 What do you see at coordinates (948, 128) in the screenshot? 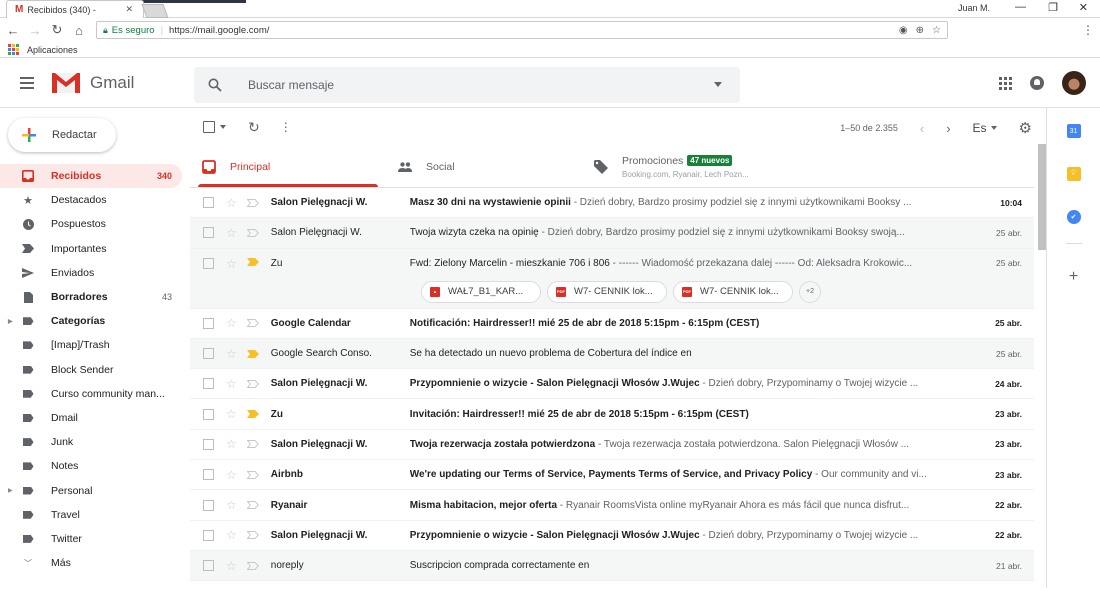
I see `next-page-icon: ›` at bounding box center [948, 128].